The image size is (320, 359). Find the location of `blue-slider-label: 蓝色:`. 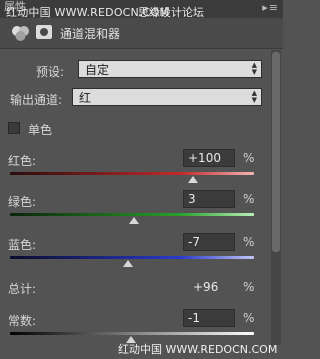

blue-slider-label: 蓝色: is located at coordinates (22, 245).